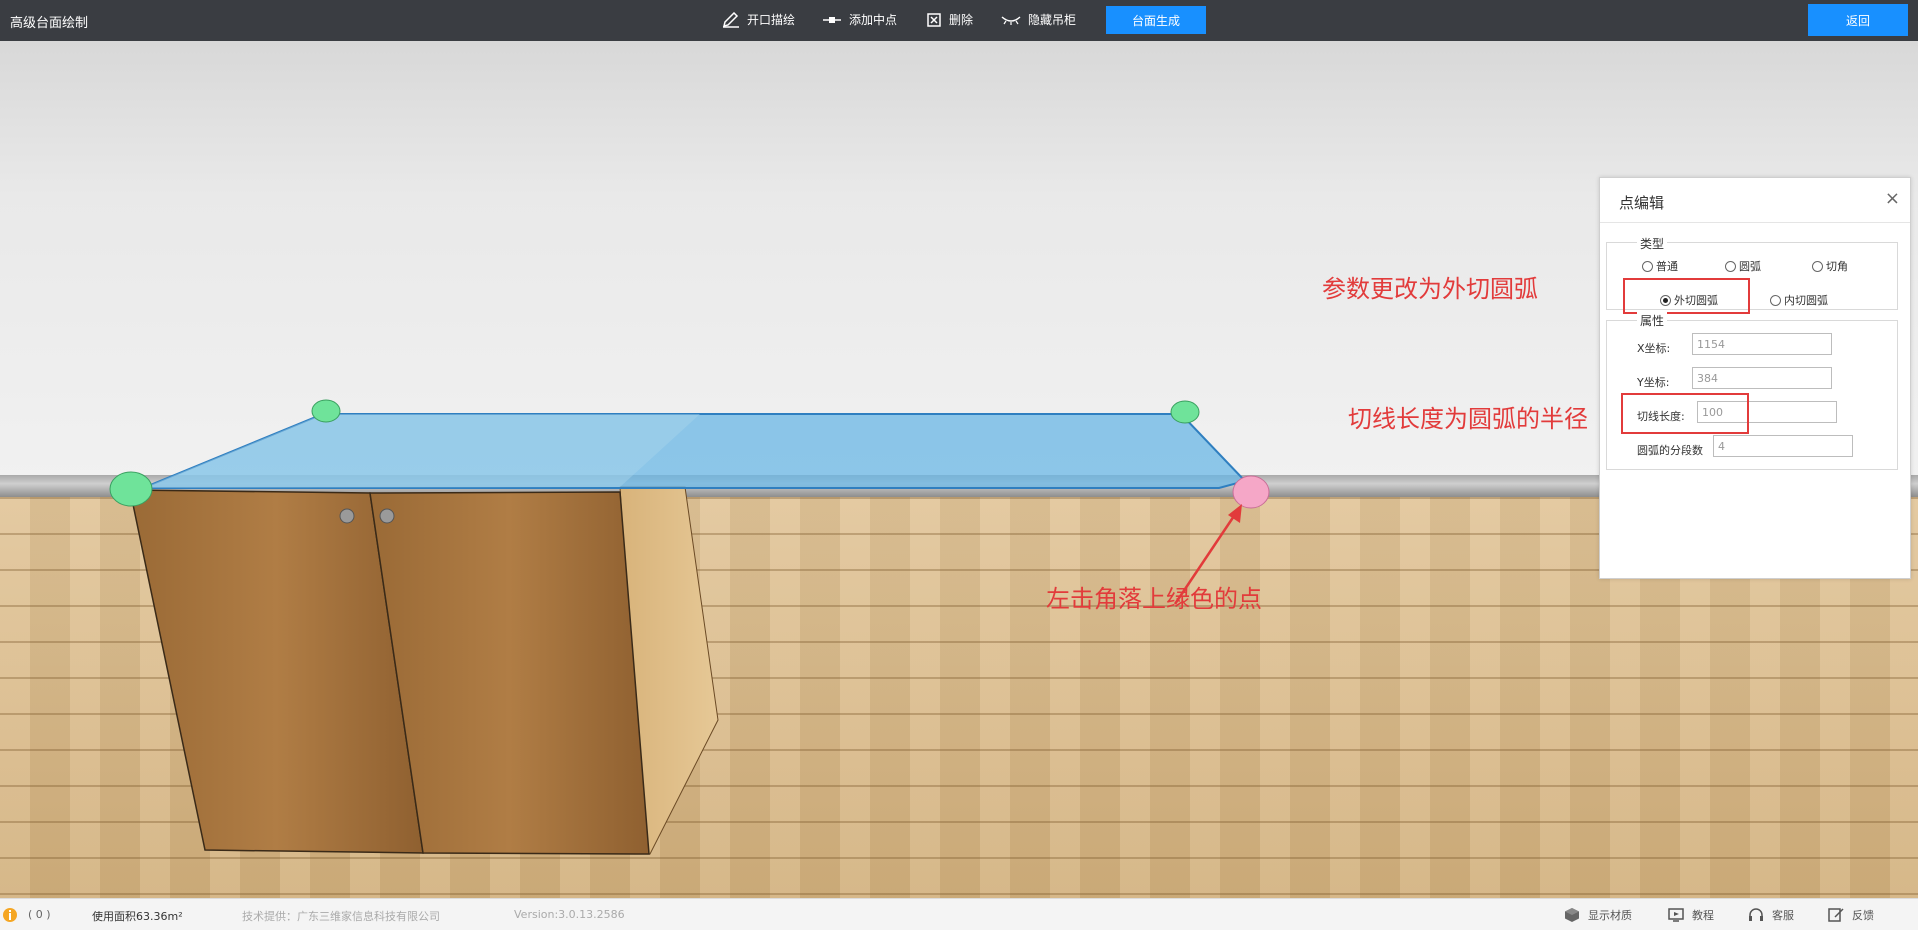 Image resolution: width=1918 pixels, height=930 pixels. Describe the element at coordinates (421, 451) in the screenshot. I see `countertop-overlap` at that location.